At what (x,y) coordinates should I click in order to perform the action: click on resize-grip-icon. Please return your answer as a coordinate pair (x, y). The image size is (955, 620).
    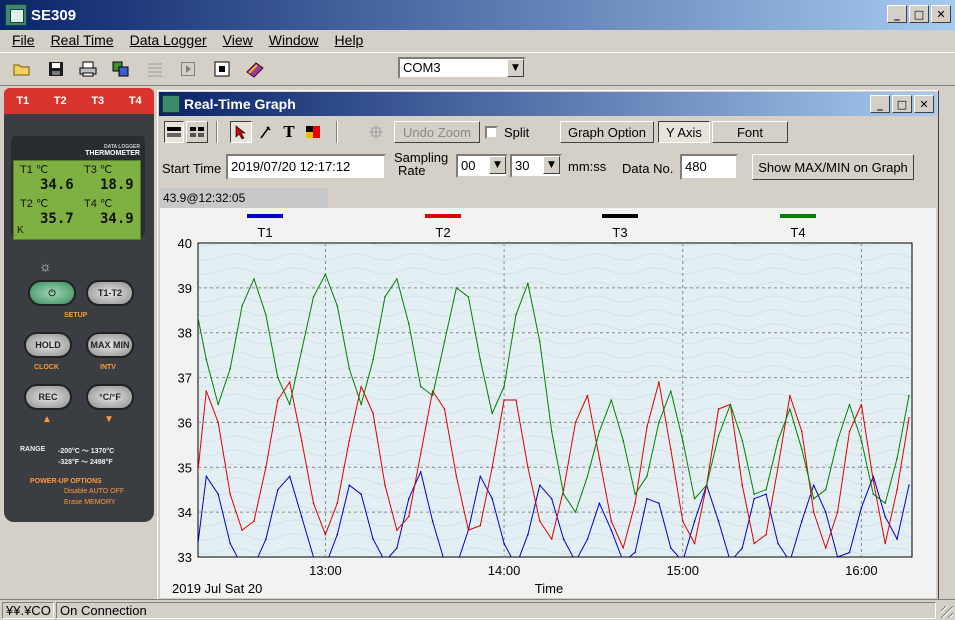
    Looking at the image, I should click on (947, 612).